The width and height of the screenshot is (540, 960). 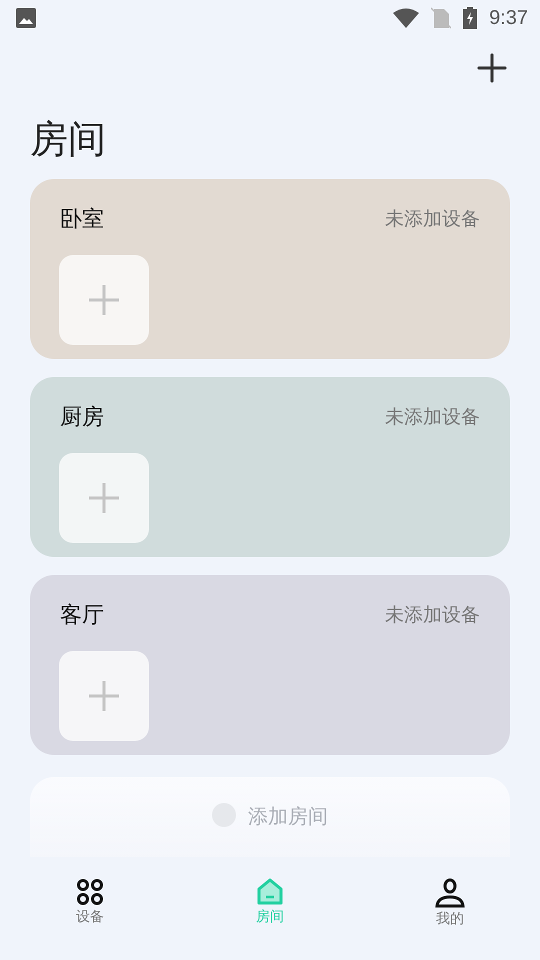 What do you see at coordinates (68, 139) in the screenshot?
I see `page-title: 房间` at bounding box center [68, 139].